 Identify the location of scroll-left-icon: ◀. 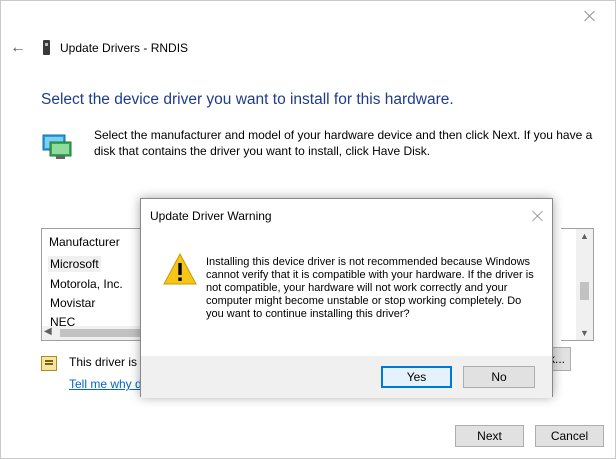
(48, 331).